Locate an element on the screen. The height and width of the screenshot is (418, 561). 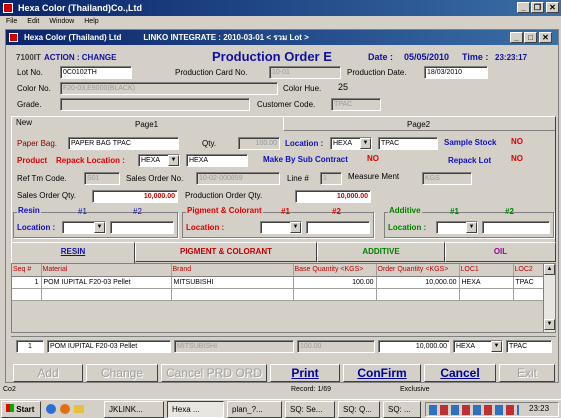
confirm-button: ConFirm is located at coordinates (382, 373).